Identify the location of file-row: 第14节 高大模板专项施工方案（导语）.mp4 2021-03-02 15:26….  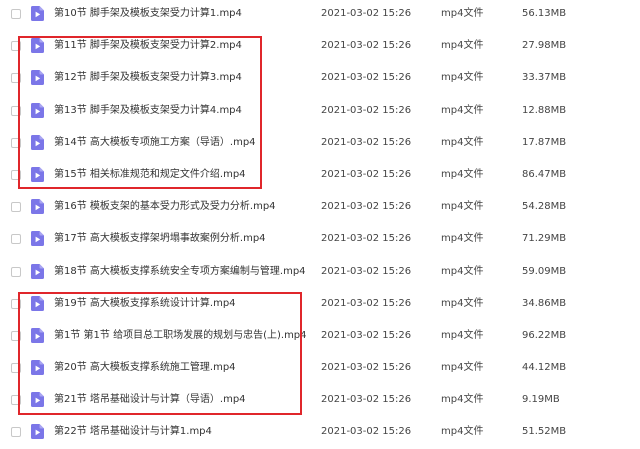
(320, 143).